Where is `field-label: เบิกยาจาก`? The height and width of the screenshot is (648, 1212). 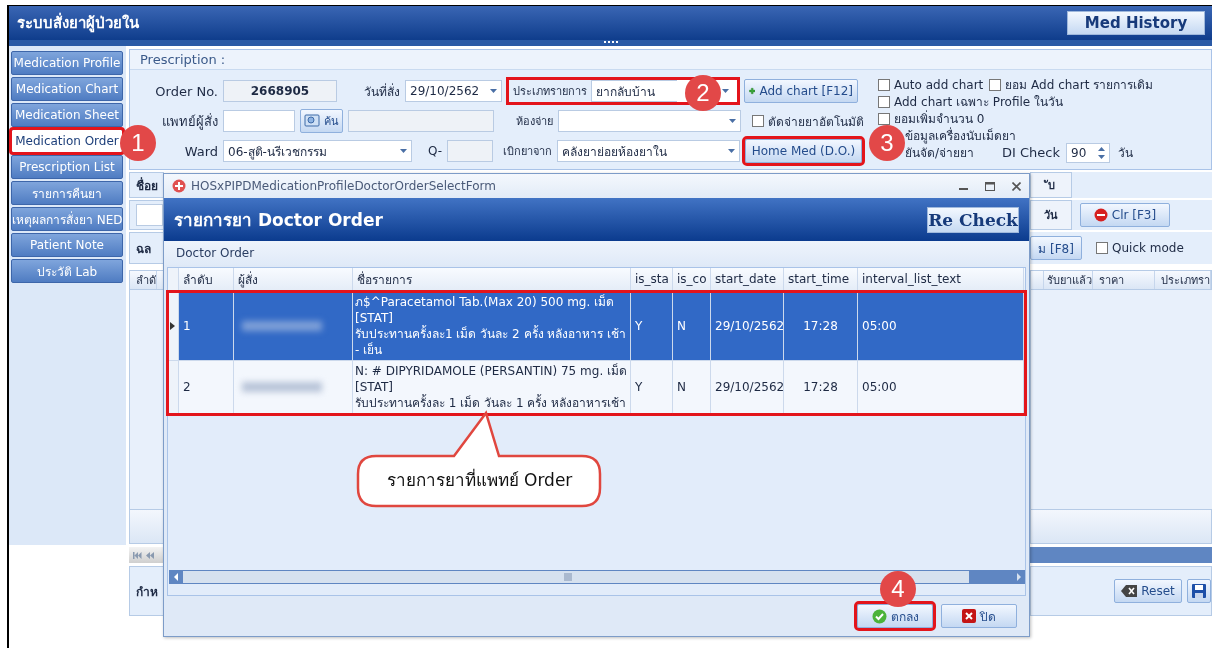 field-label: เบิกยาจาก is located at coordinates (527, 152).